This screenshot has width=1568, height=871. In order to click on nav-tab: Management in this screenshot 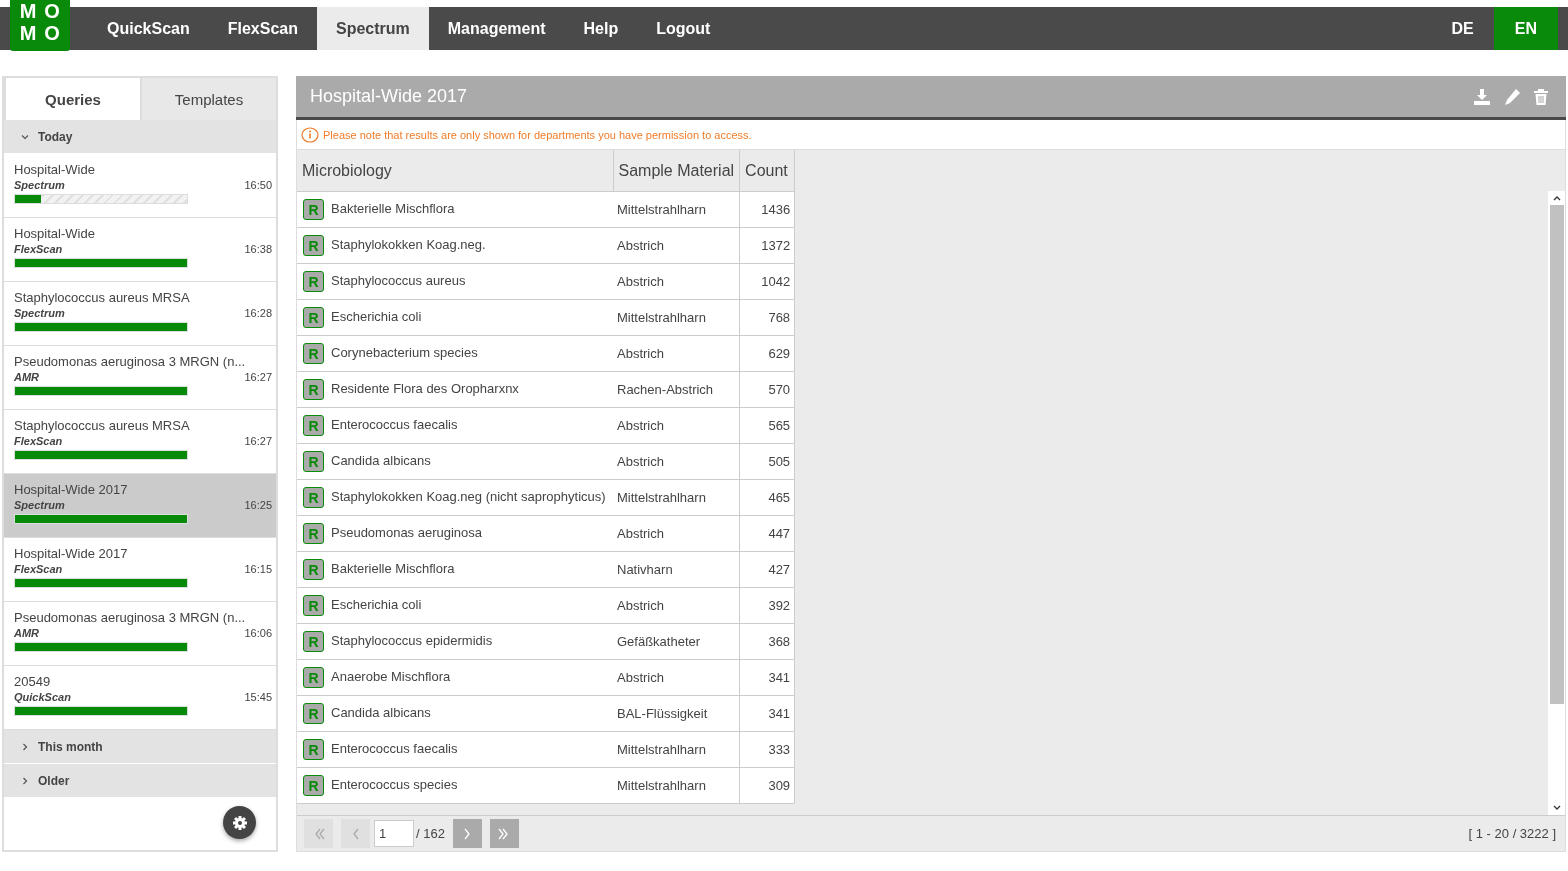, I will do `click(496, 28)`.